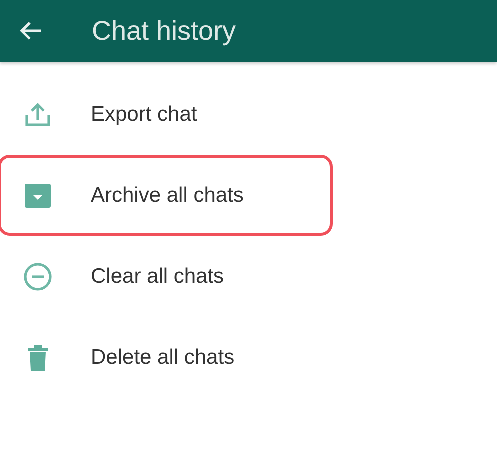 This screenshot has width=497, height=463. I want to click on menu-item: Archive all chats, so click(166, 195).